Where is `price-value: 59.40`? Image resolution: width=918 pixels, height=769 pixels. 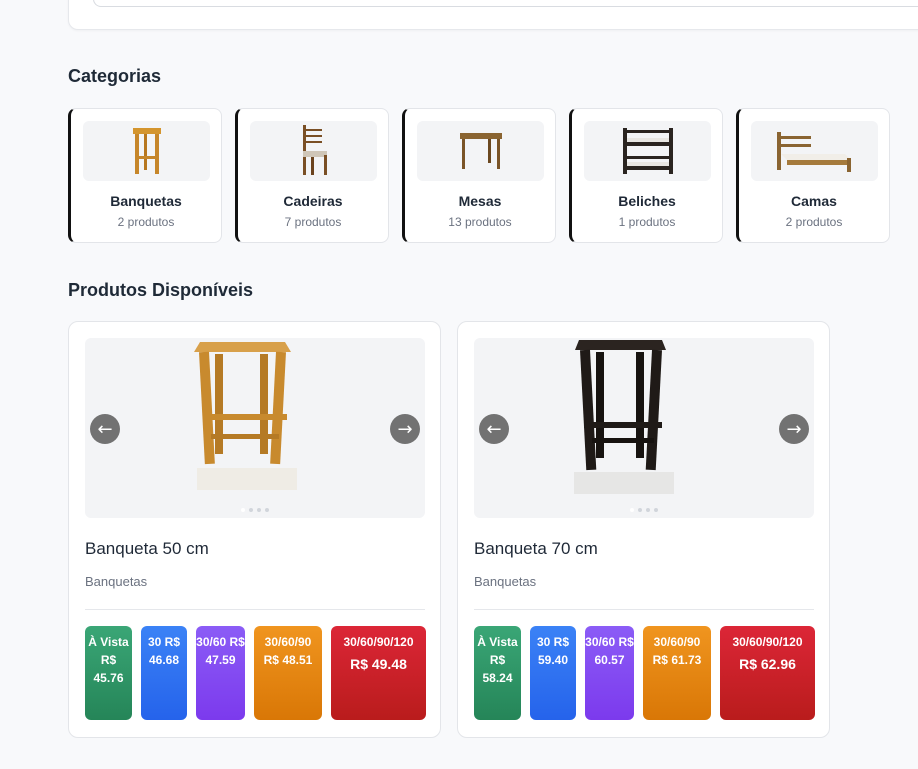
price-value: 59.40 is located at coordinates (553, 660).